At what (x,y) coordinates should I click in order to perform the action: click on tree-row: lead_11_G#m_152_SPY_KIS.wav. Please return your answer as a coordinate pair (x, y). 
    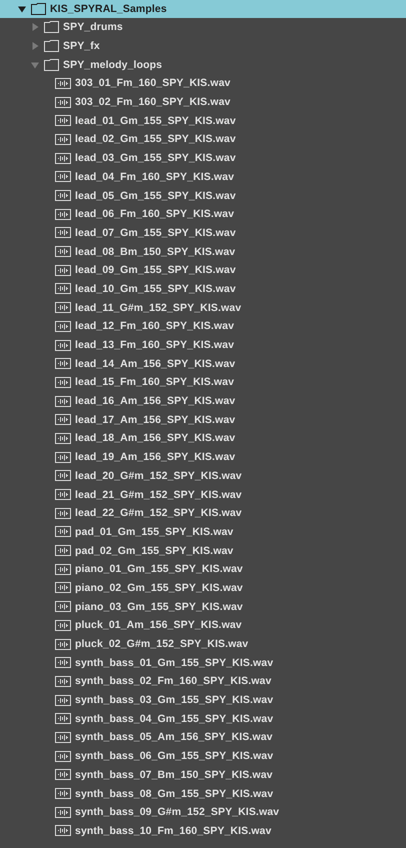
    Looking at the image, I should click on (203, 307).